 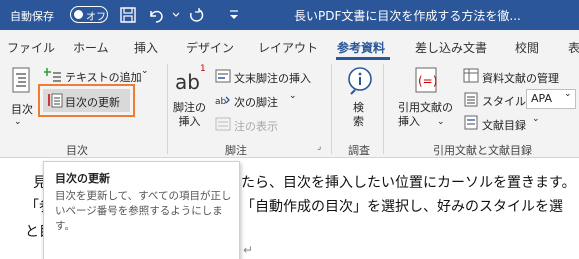 I want to click on manage-sources-icon, so click(x=471, y=75).